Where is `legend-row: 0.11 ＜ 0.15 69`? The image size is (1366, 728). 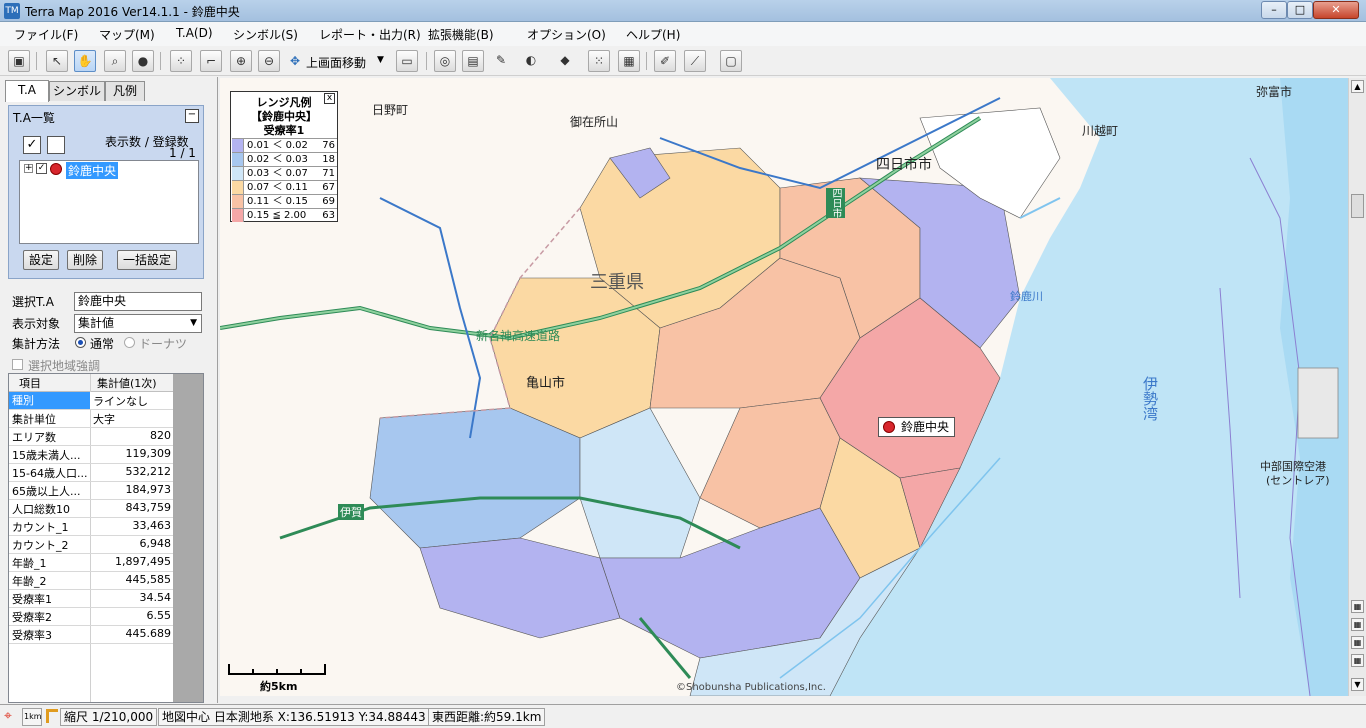 legend-row: 0.11 ＜ 0.15 69 is located at coordinates (284, 201).